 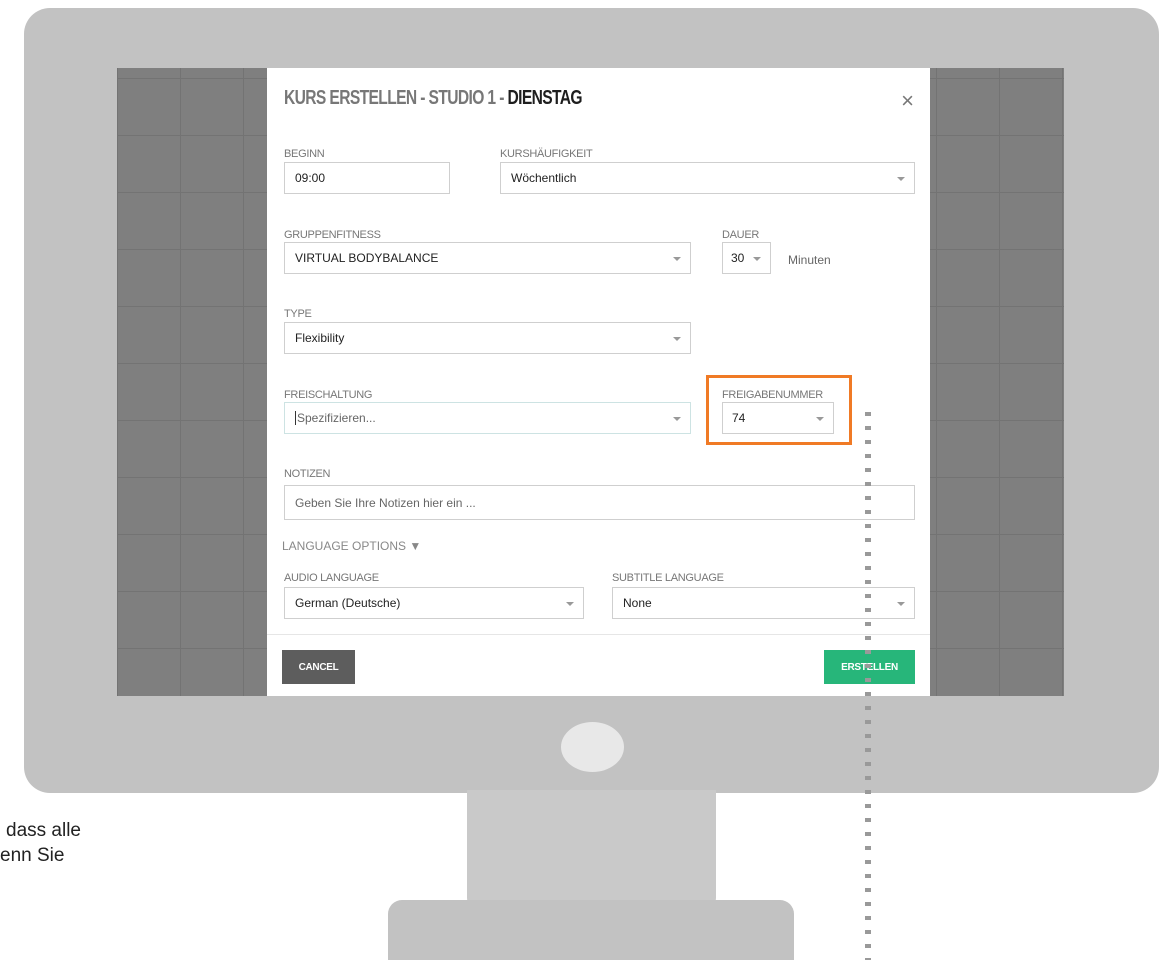 I want to click on dialog-title-day: DIENSTAG, so click(x=544, y=98).